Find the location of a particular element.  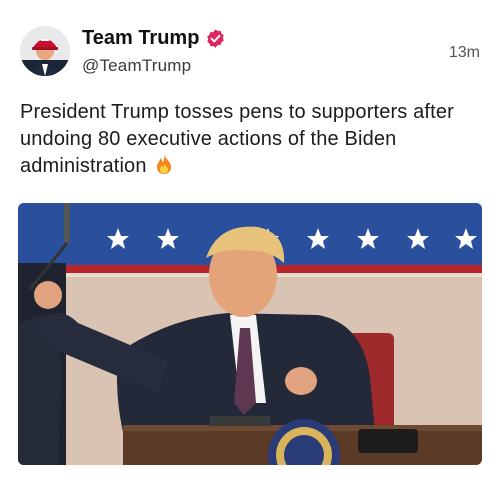

author-block: Team Trump @TeamTrump is located at coordinates (154, 51).